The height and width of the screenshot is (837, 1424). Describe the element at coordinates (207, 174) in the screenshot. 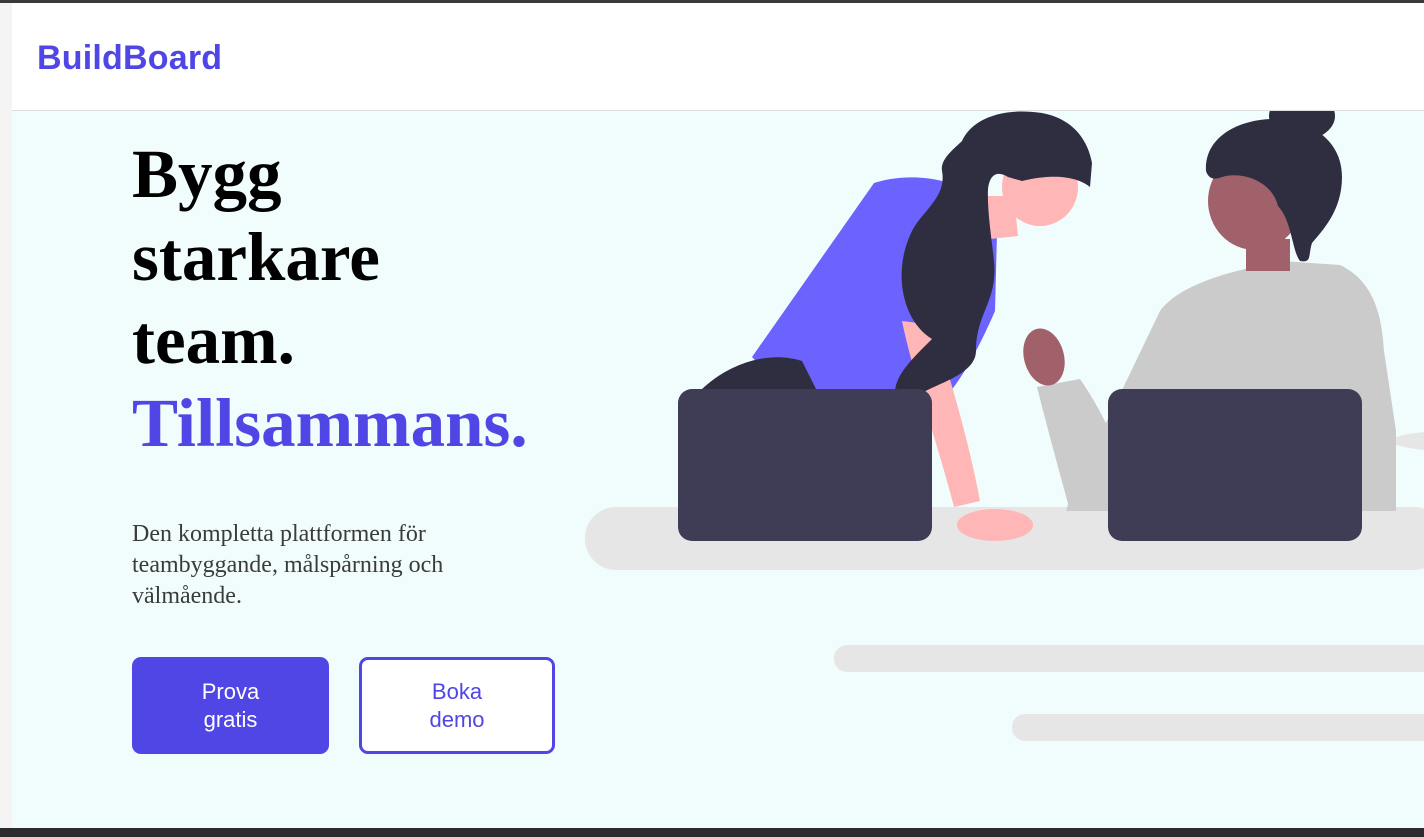

I see `hero-title-line-1: Bygg` at that location.